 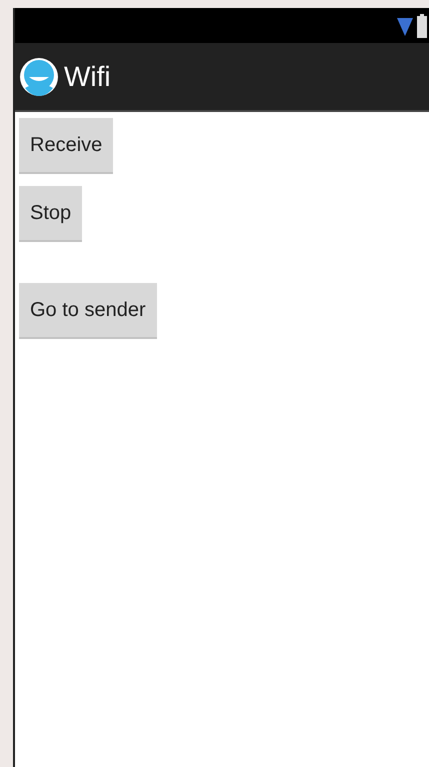 I want to click on action-button: Go to sender, so click(x=88, y=311).